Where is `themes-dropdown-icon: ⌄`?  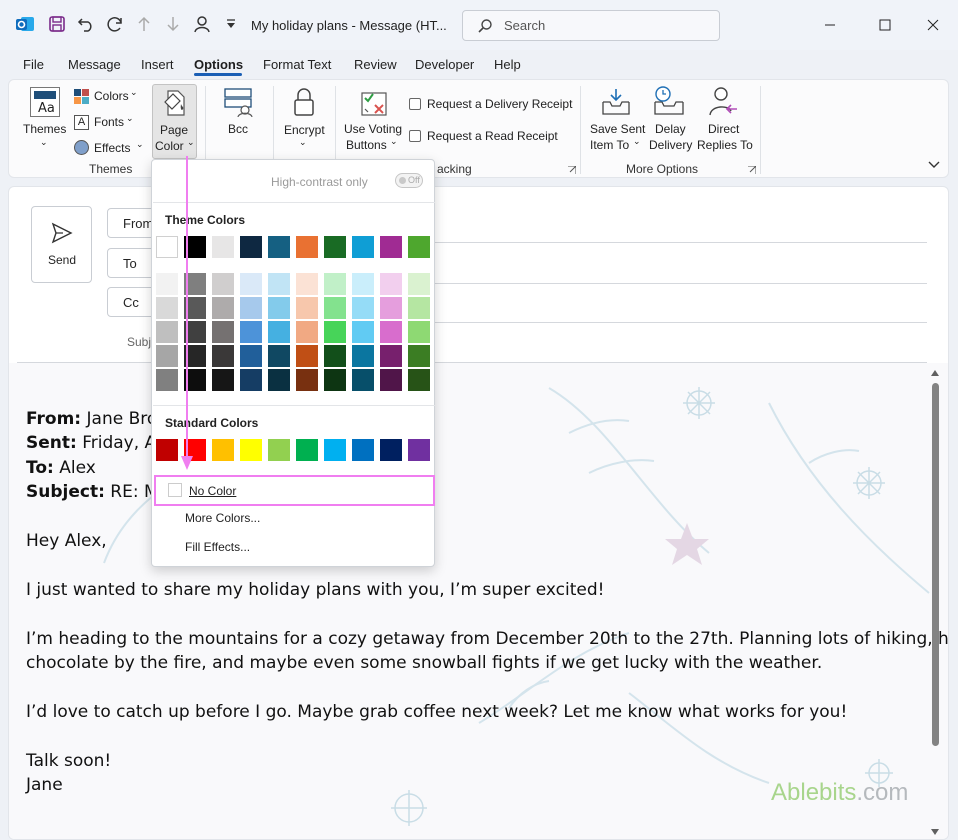 themes-dropdown-icon: ⌄ is located at coordinates (44, 142).